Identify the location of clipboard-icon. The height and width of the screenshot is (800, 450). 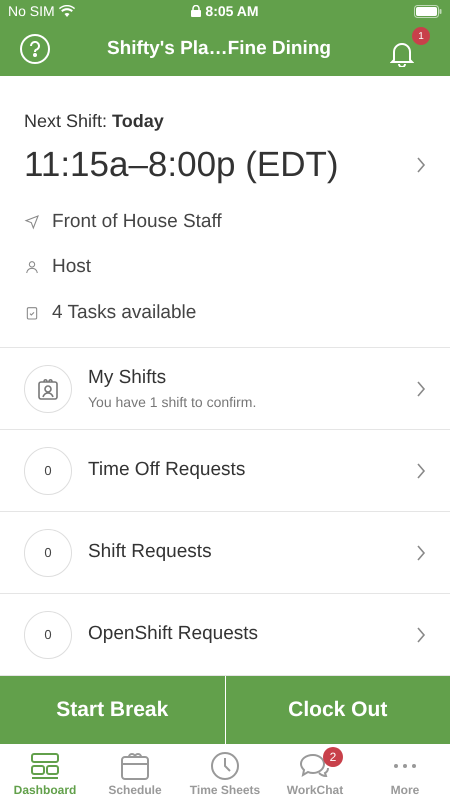
(32, 312).